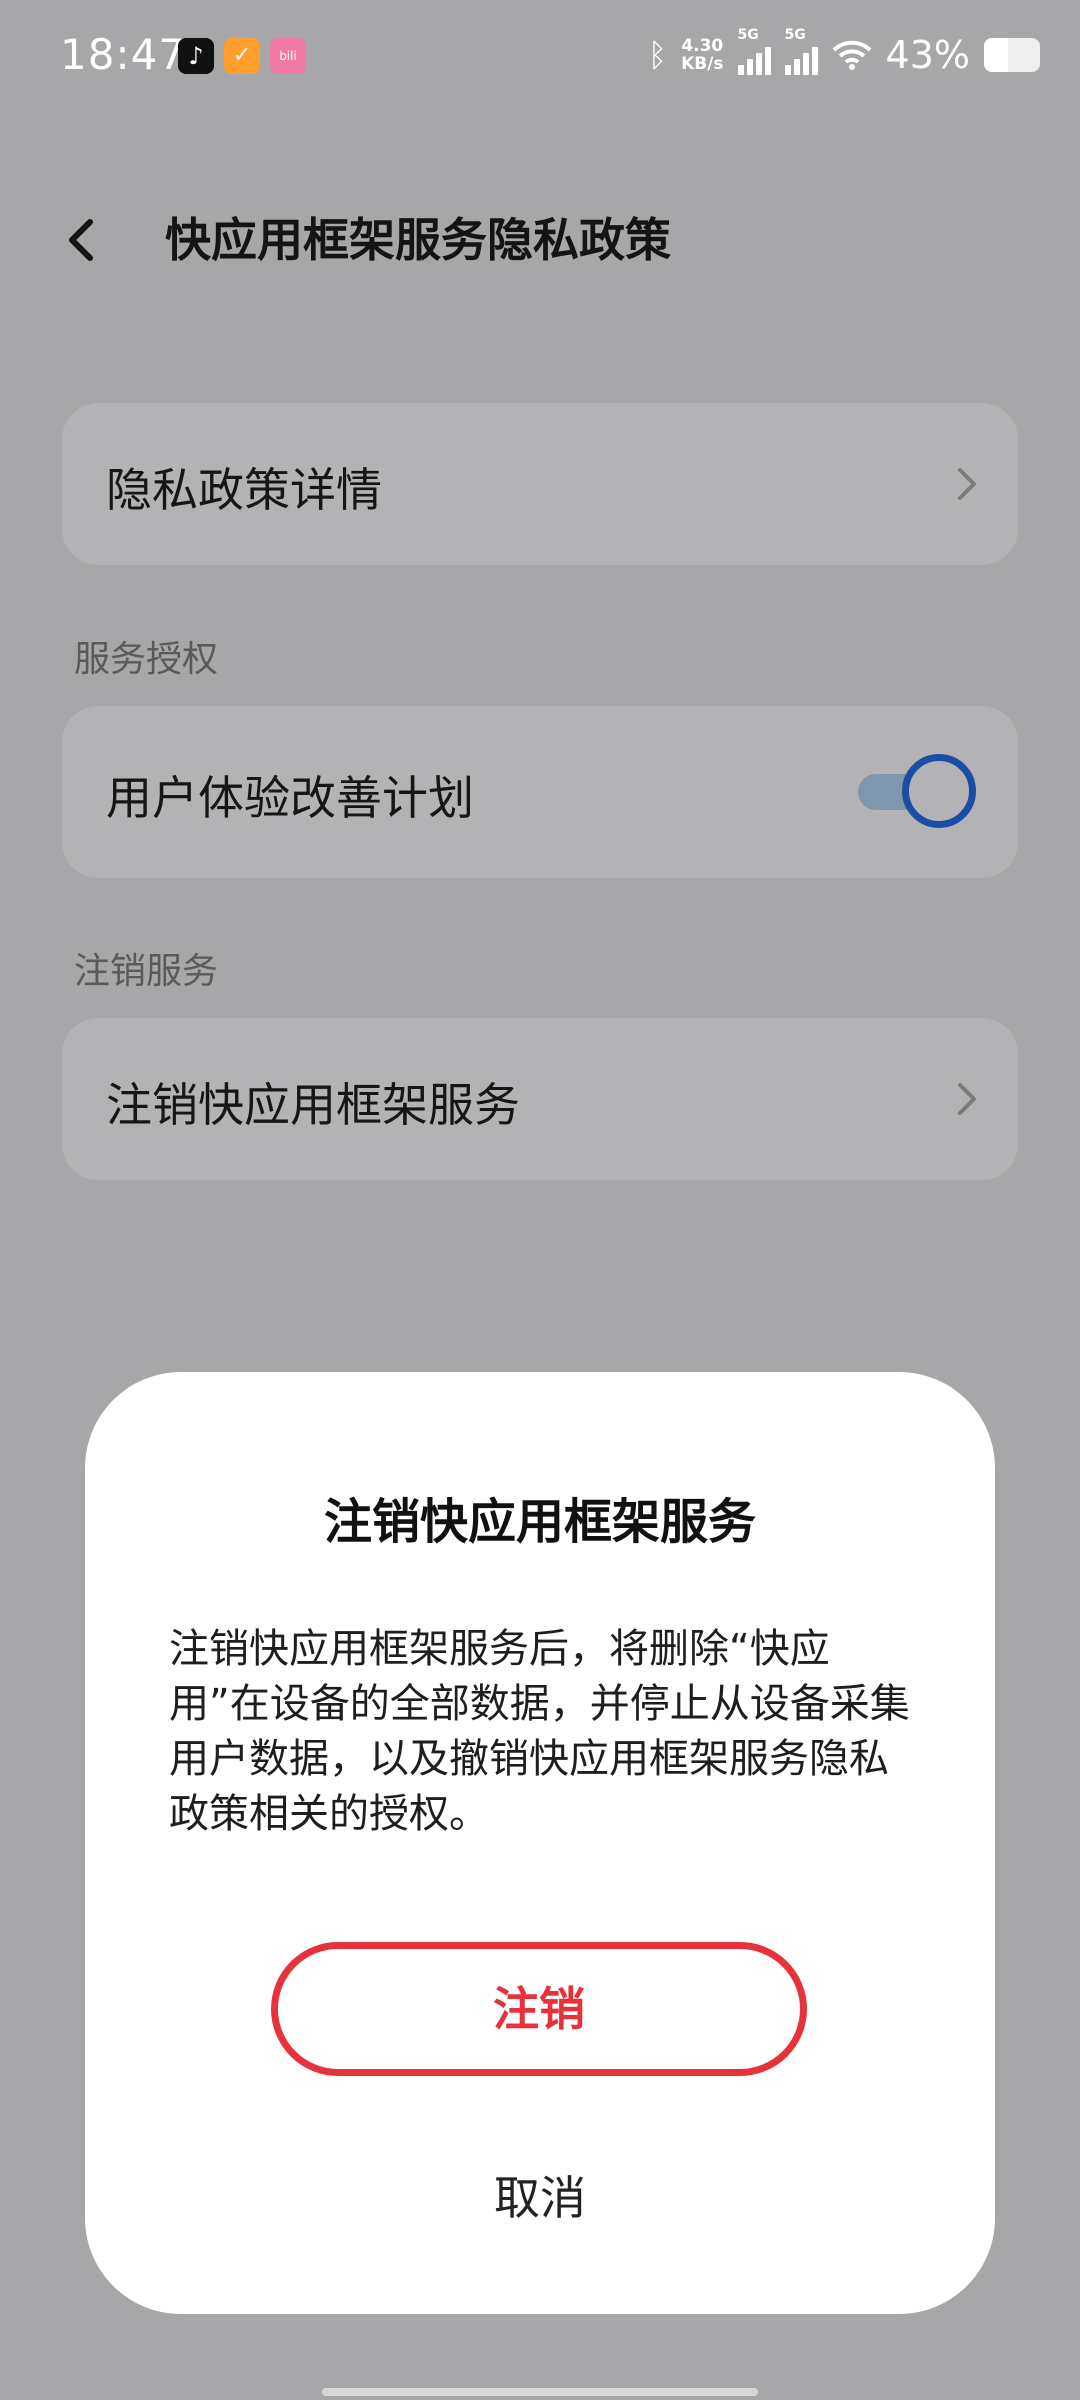 The image size is (1080, 2400). Describe the element at coordinates (540, 2392) in the screenshot. I see `home-indicator` at that location.